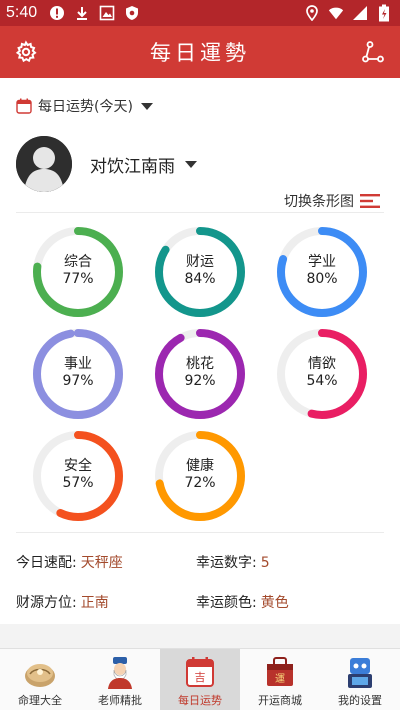 This screenshot has width=400, height=710. I want to click on wifi-icon, so click(336, 13).